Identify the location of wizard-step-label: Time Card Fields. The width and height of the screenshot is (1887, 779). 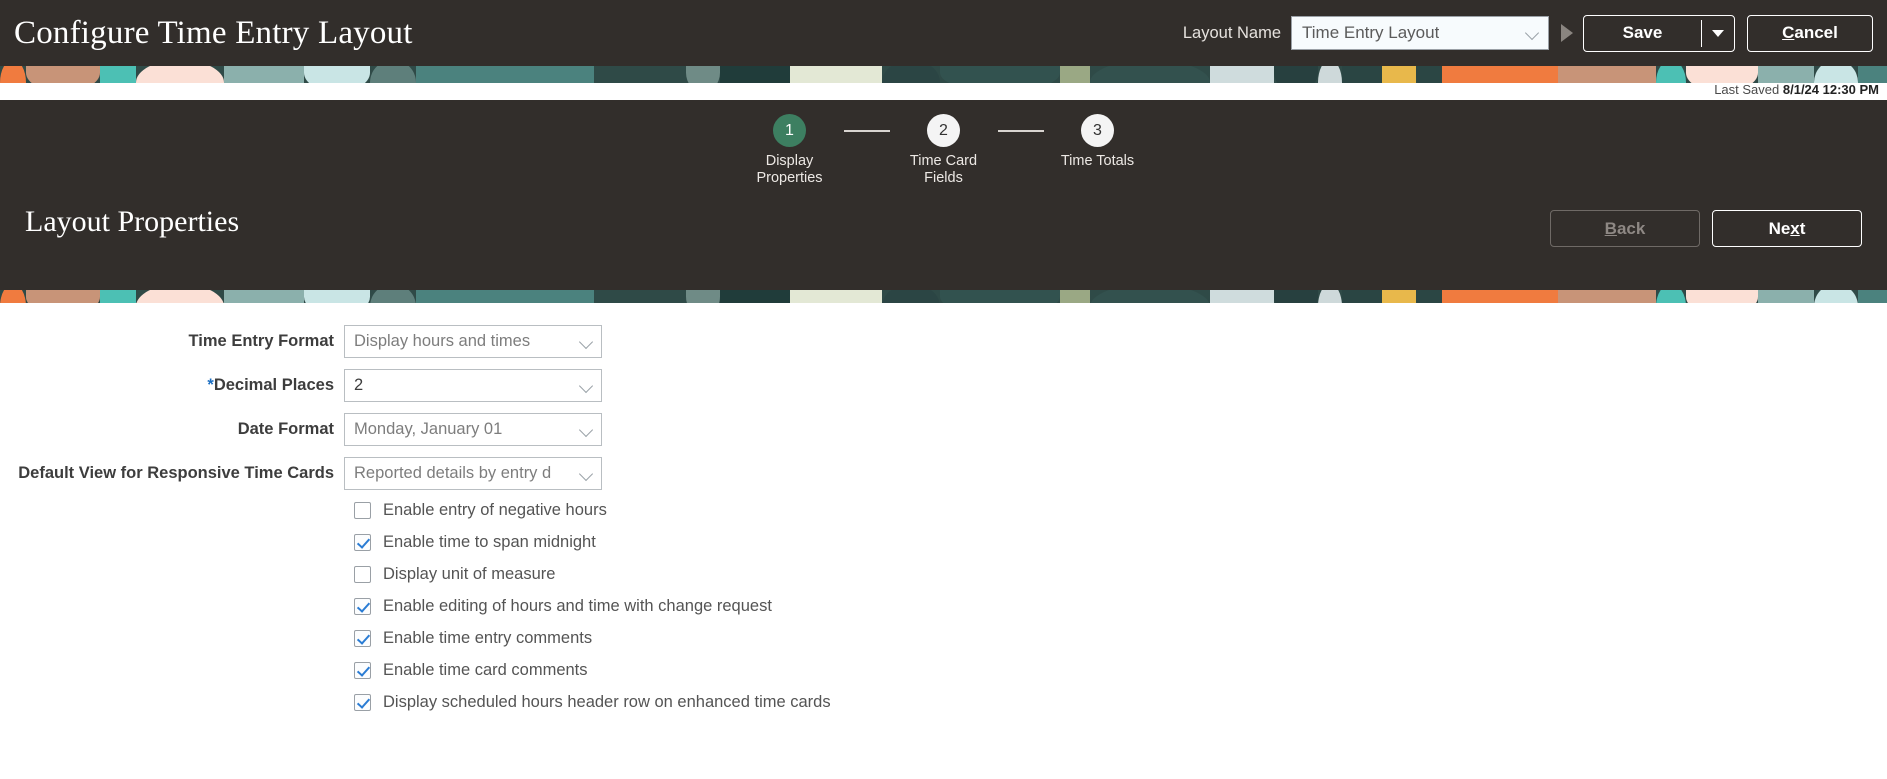
(943, 169).